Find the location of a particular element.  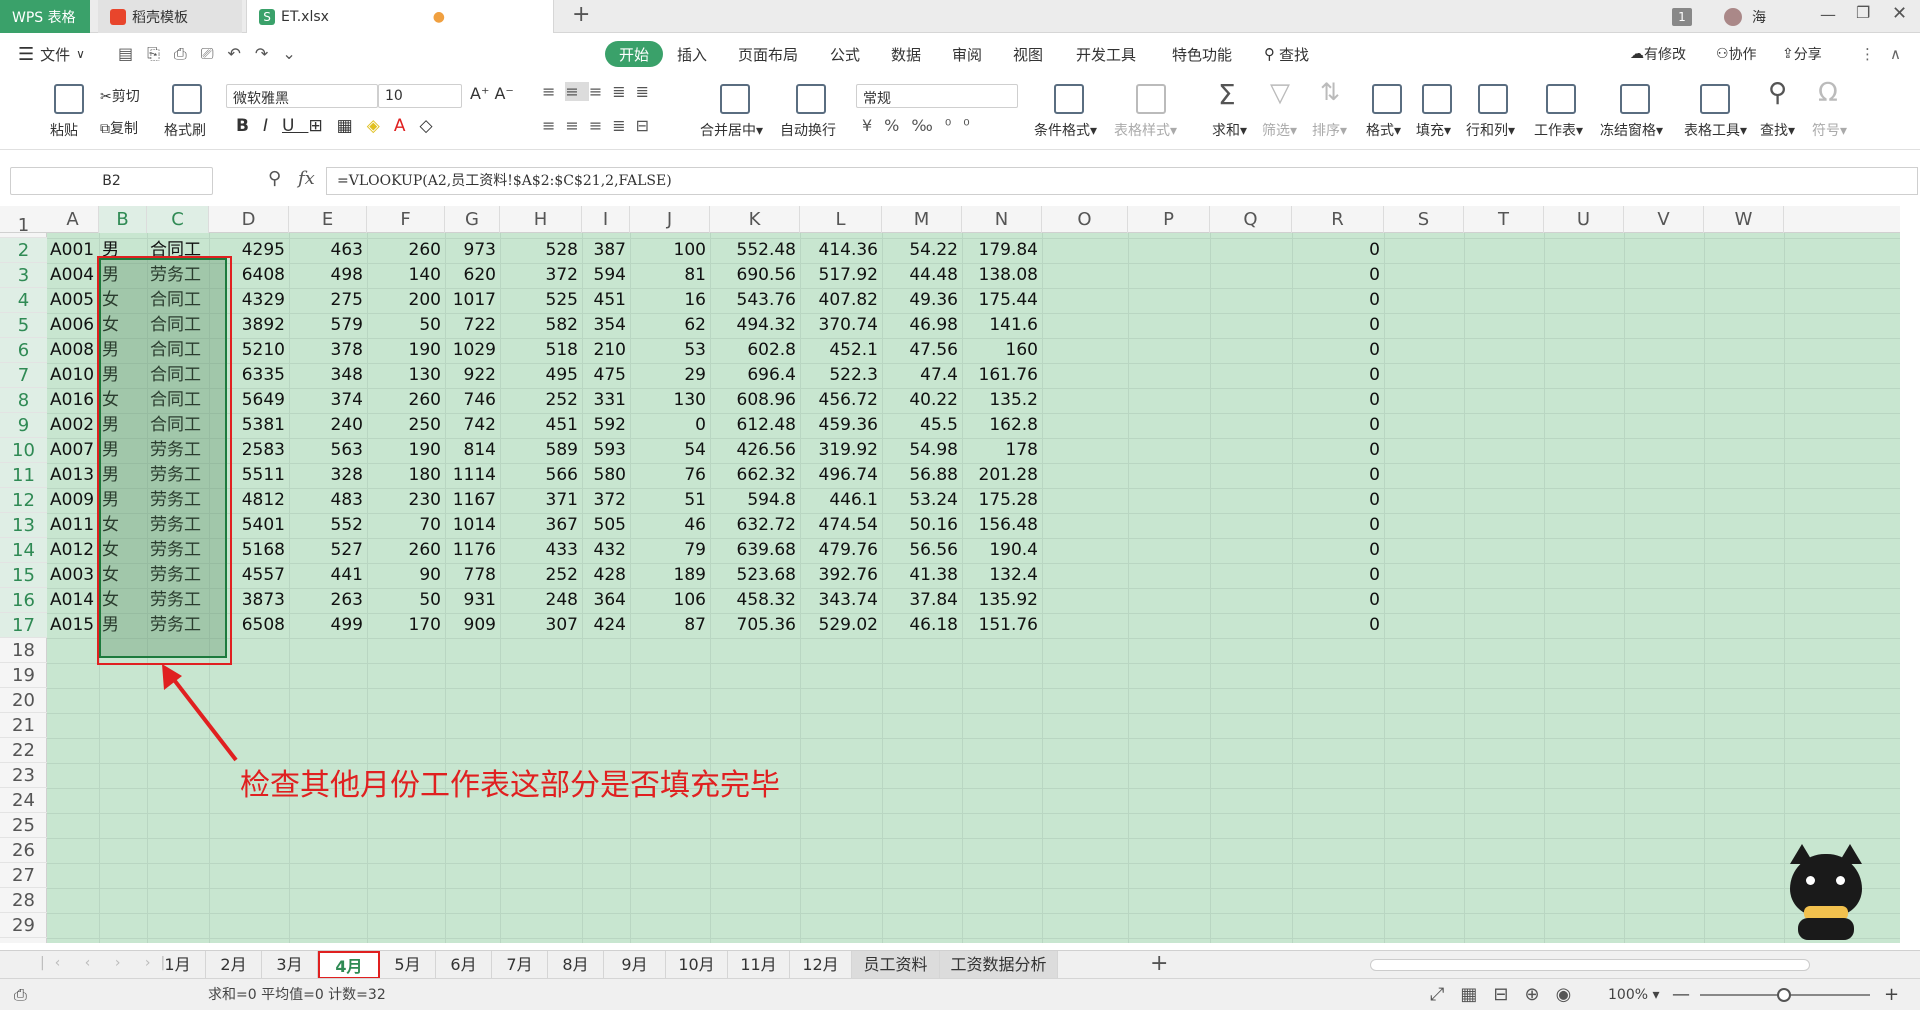

table-cell: 141.6 is located at coordinates (1003, 325).